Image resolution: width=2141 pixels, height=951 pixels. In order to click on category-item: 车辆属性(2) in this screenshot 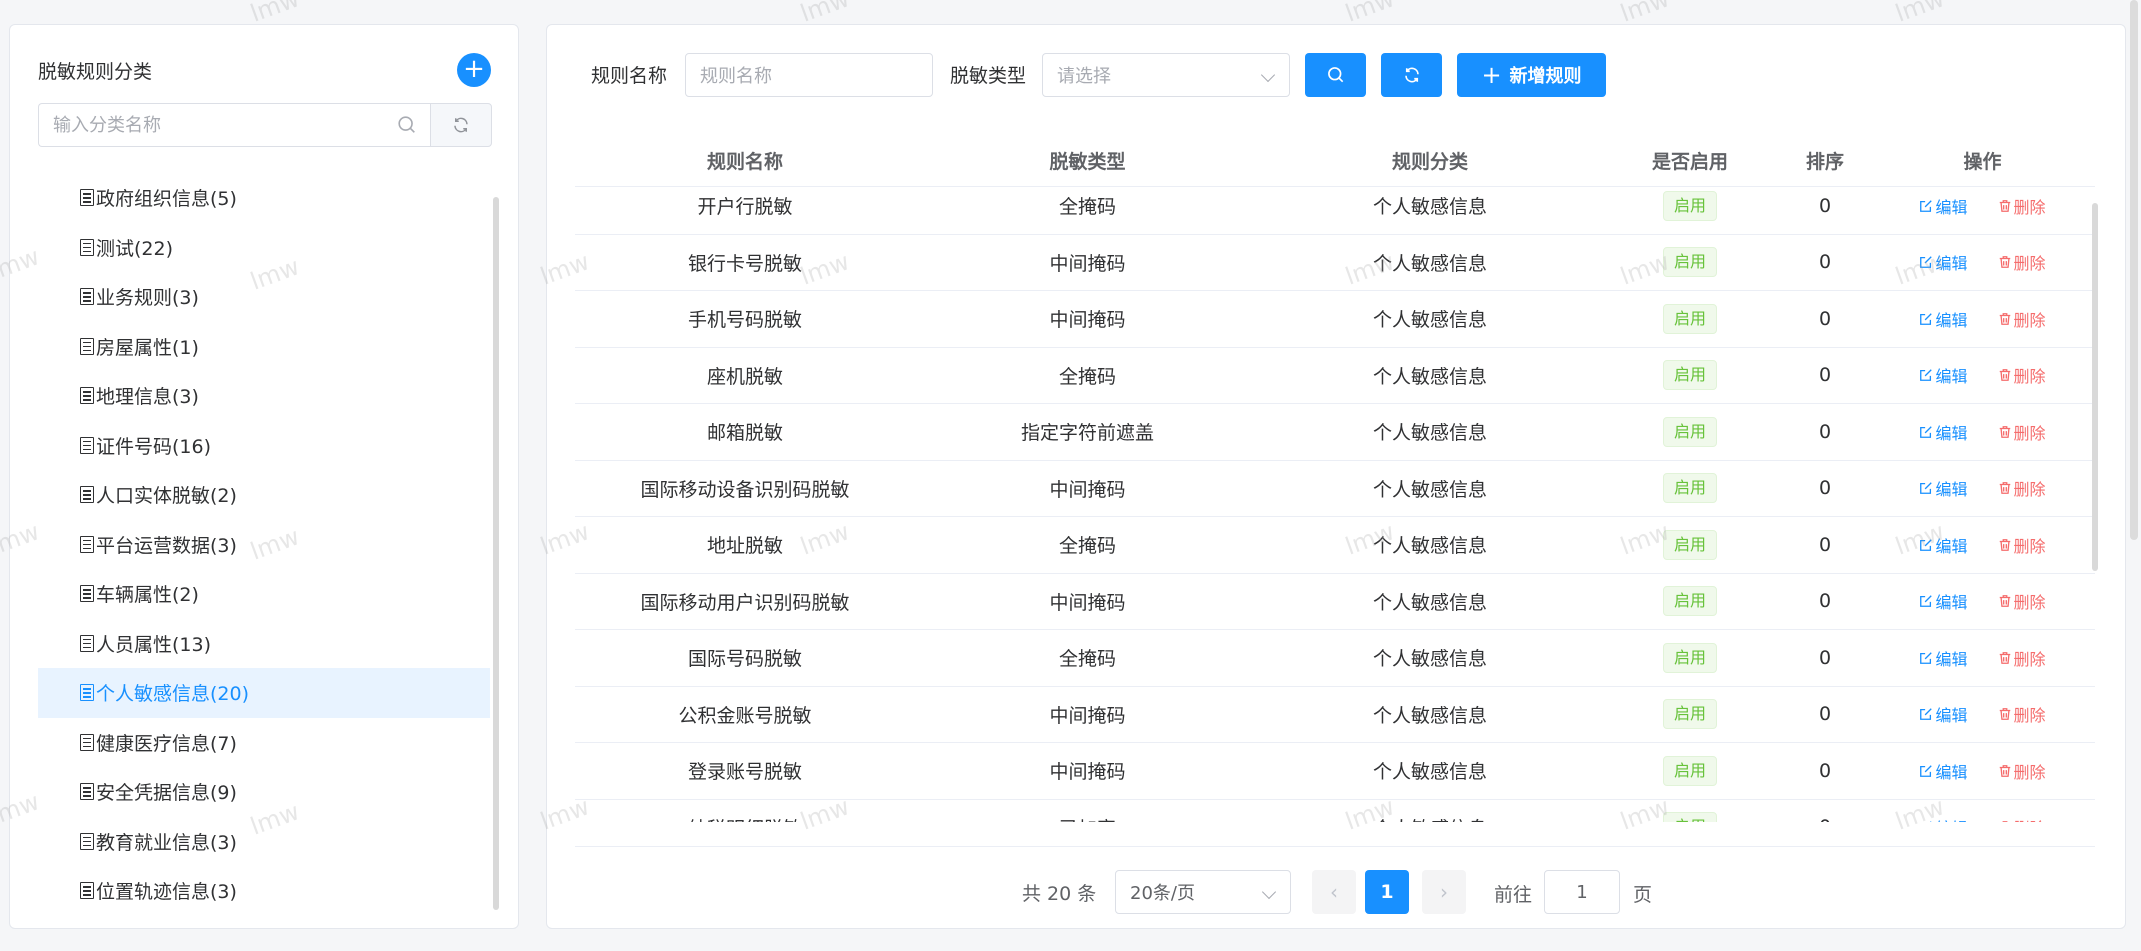, I will do `click(264, 594)`.